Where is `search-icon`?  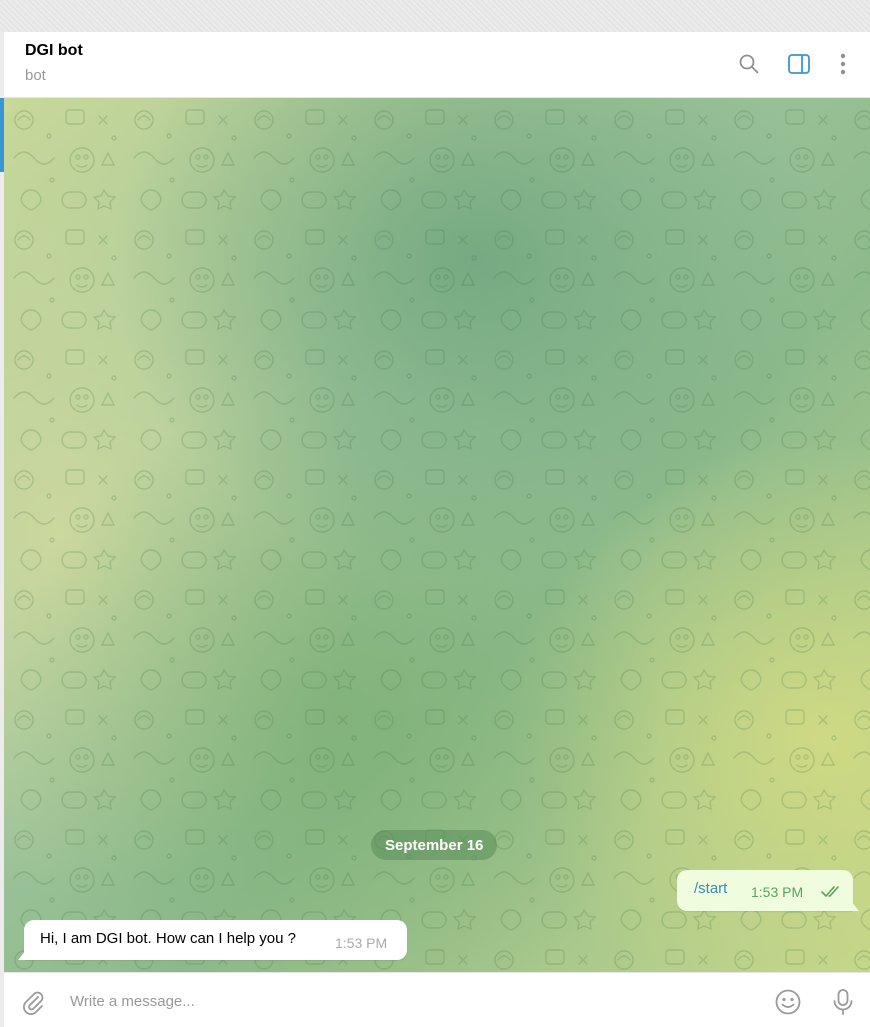
search-icon is located at coordinates (749, 64).